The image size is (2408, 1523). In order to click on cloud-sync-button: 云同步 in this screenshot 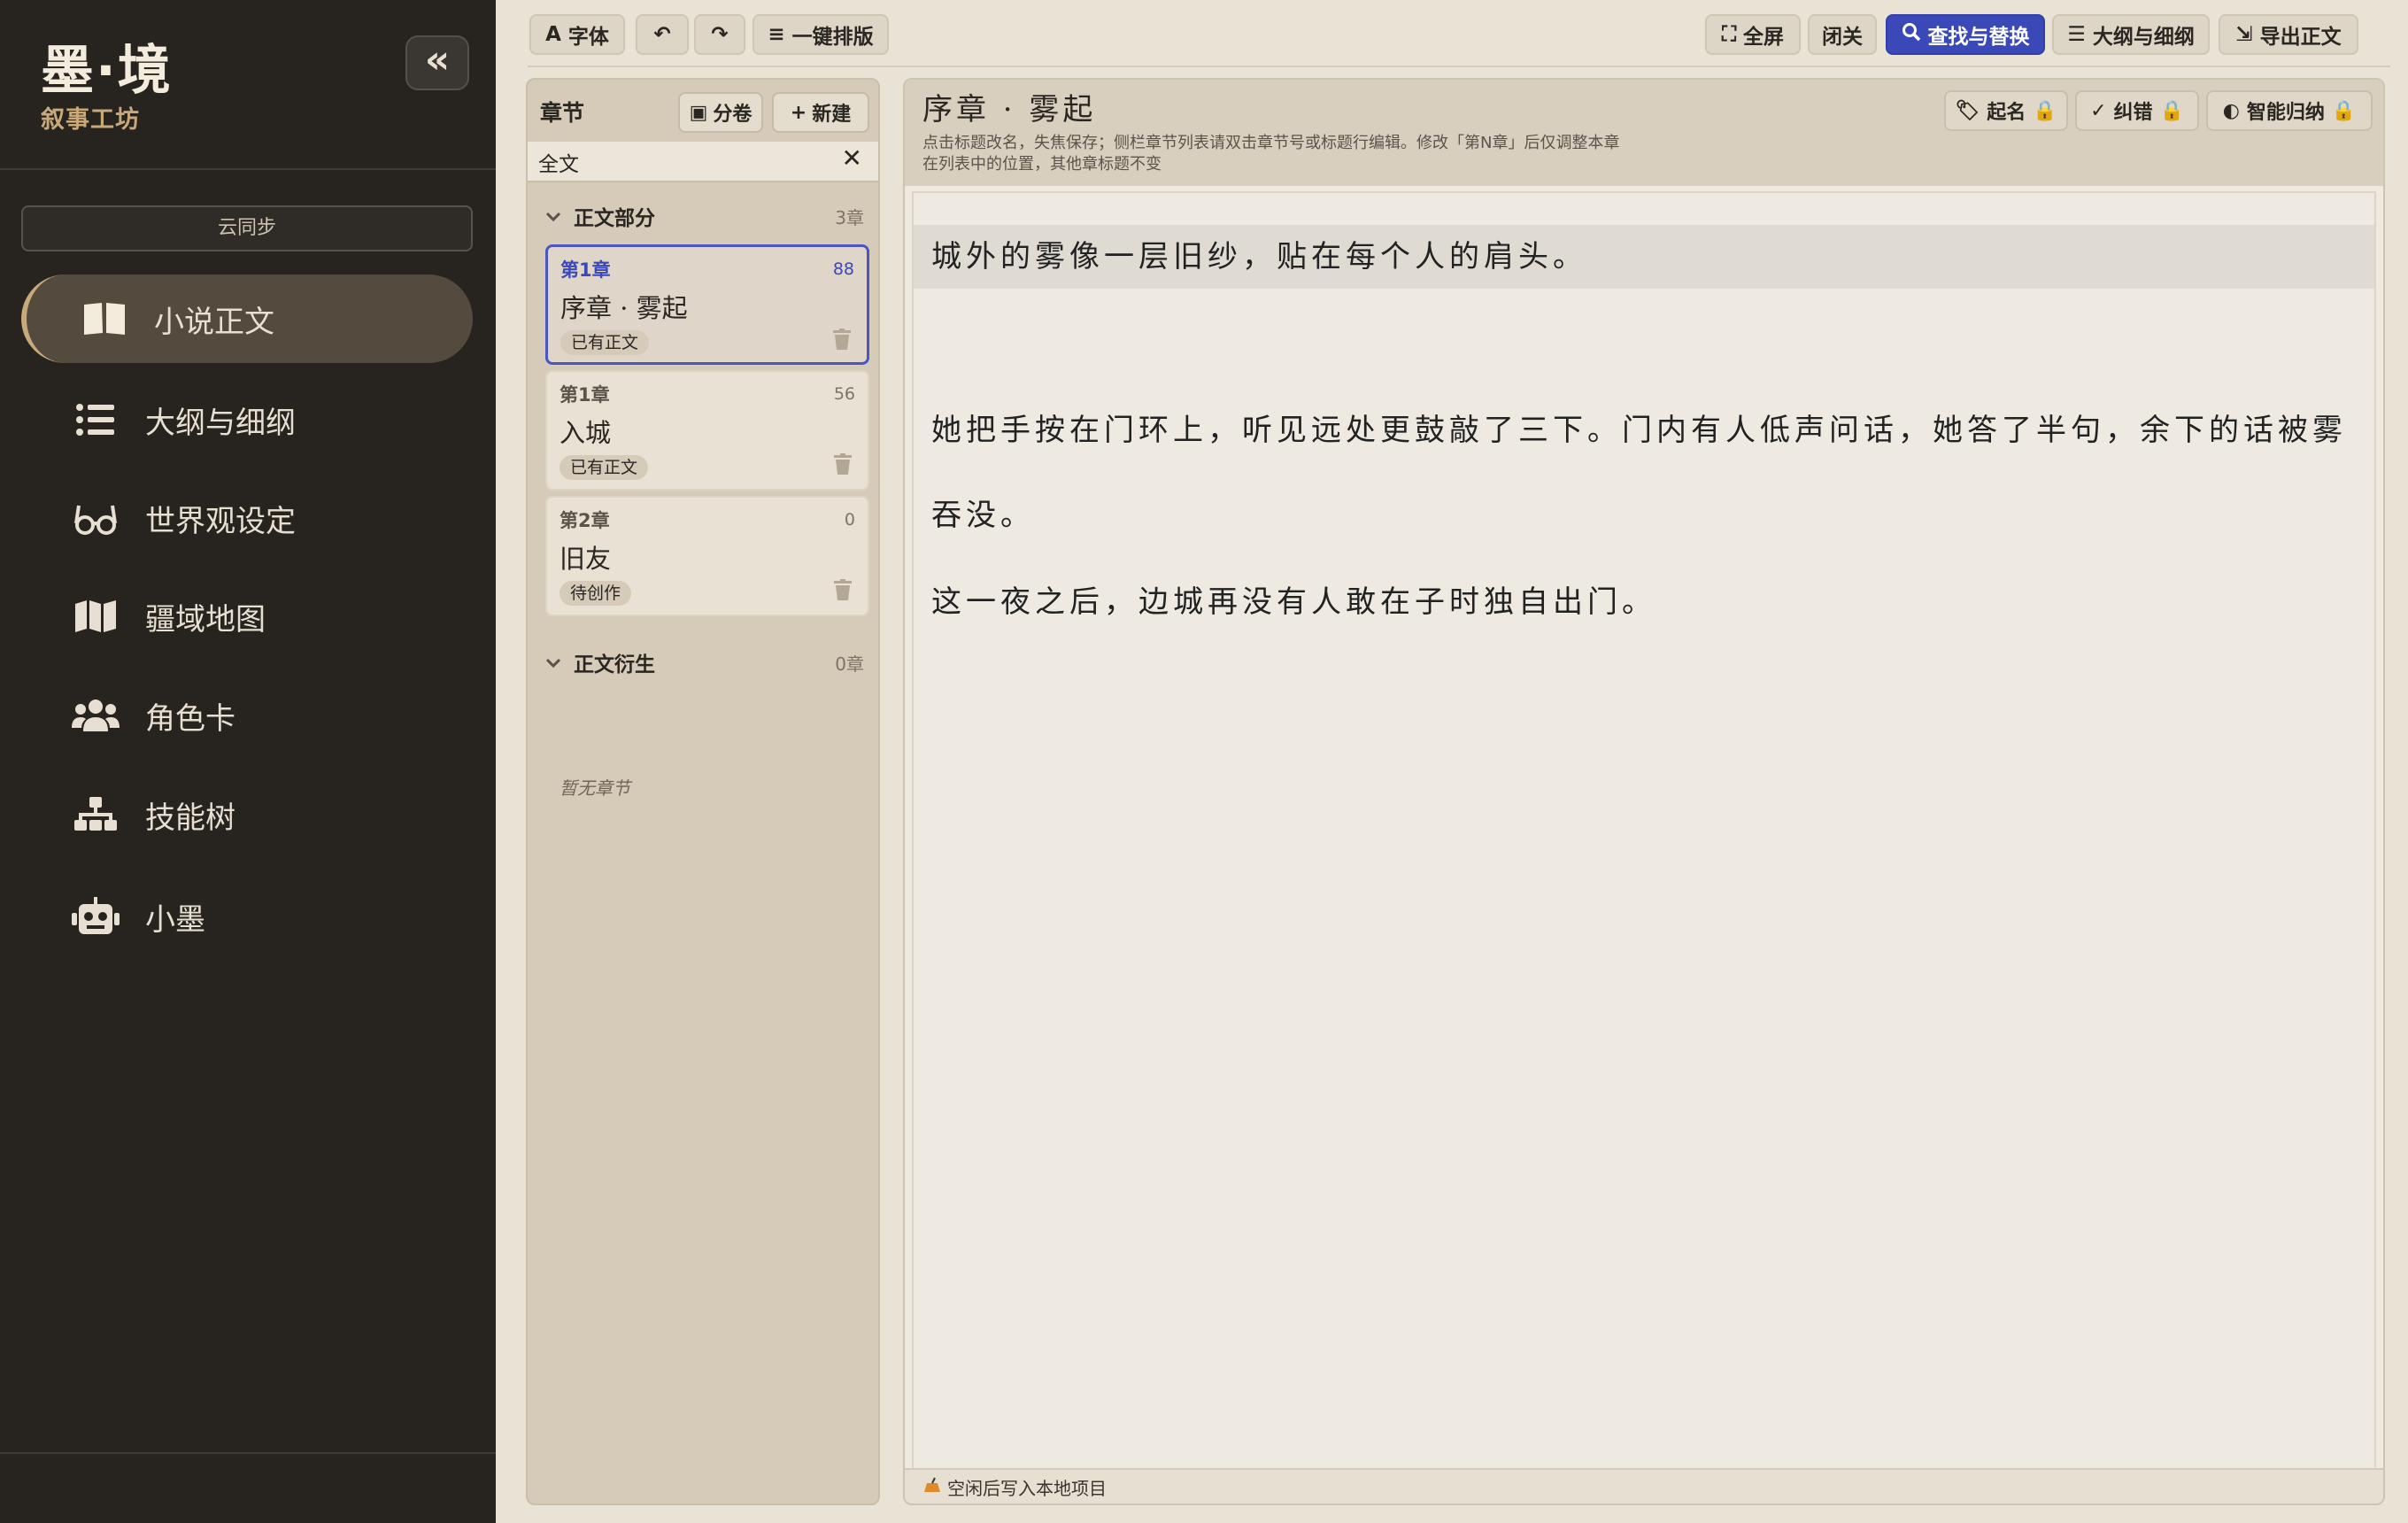, I will do `click(247, 228)`.